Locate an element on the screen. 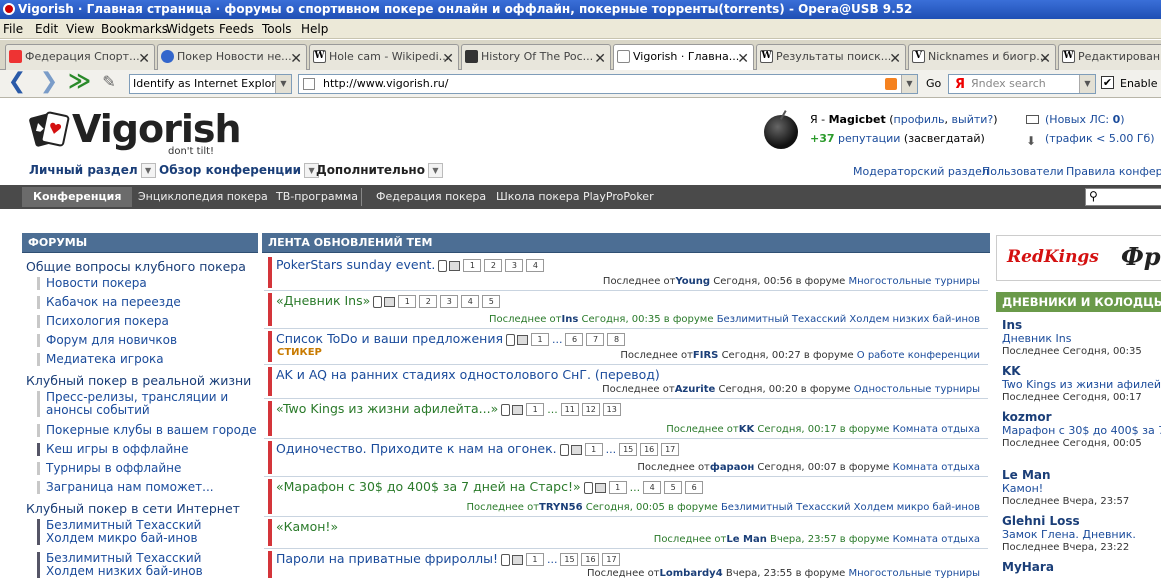 The width and height of the screenshot is (1161, 578). review-menu: Обзор конференции ▼ is located at coordinates (239, 170).